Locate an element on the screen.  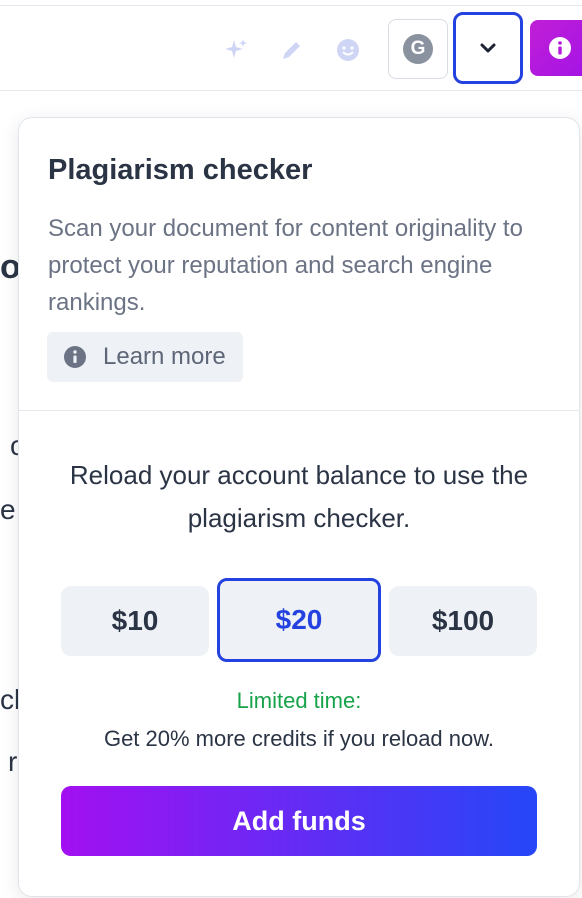
sparkle-icon is located at coordinates (236, 50).